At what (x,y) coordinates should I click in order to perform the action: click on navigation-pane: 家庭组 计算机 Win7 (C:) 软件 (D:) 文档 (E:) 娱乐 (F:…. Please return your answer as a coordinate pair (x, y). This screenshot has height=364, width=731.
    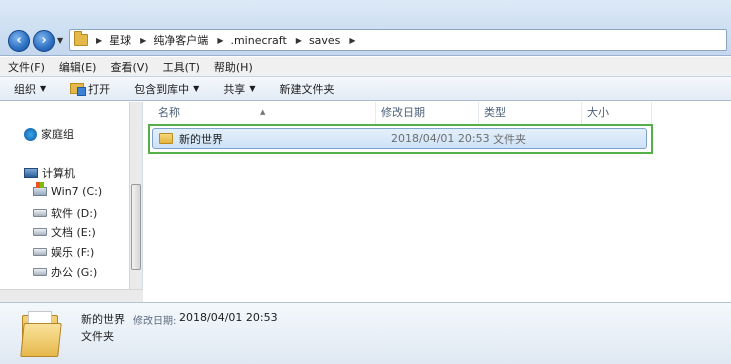
    Looking at the image, I should click on (71, 202).